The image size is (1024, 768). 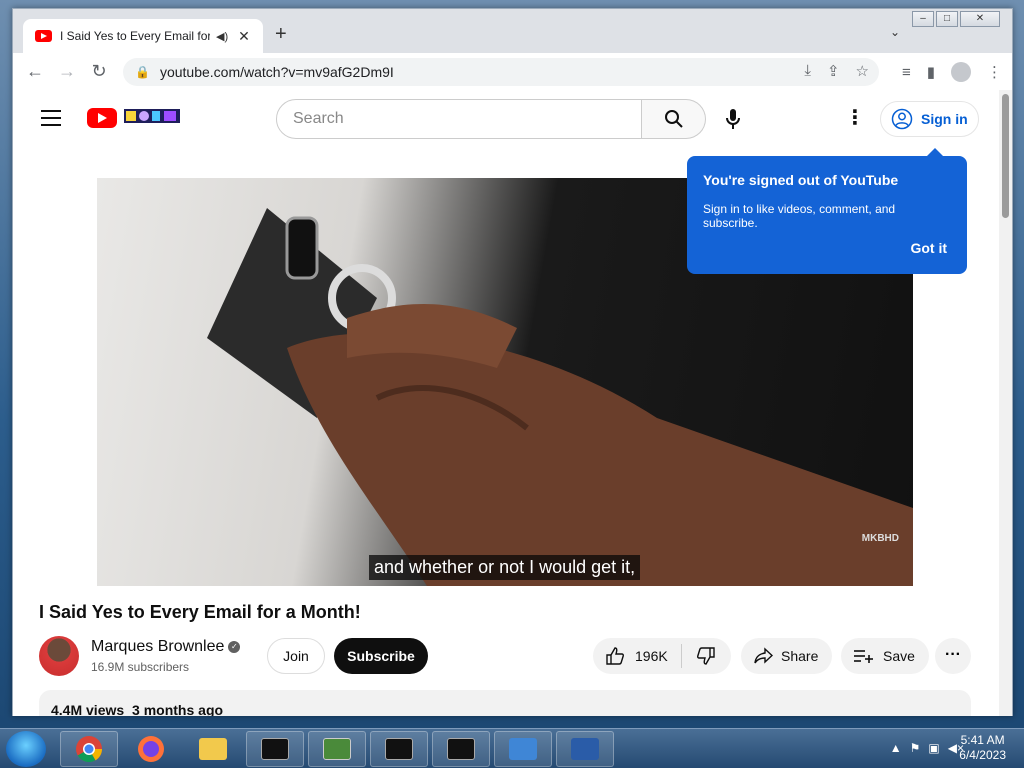 I want to click on network-monitor-icon, so click(x=337, y=749).